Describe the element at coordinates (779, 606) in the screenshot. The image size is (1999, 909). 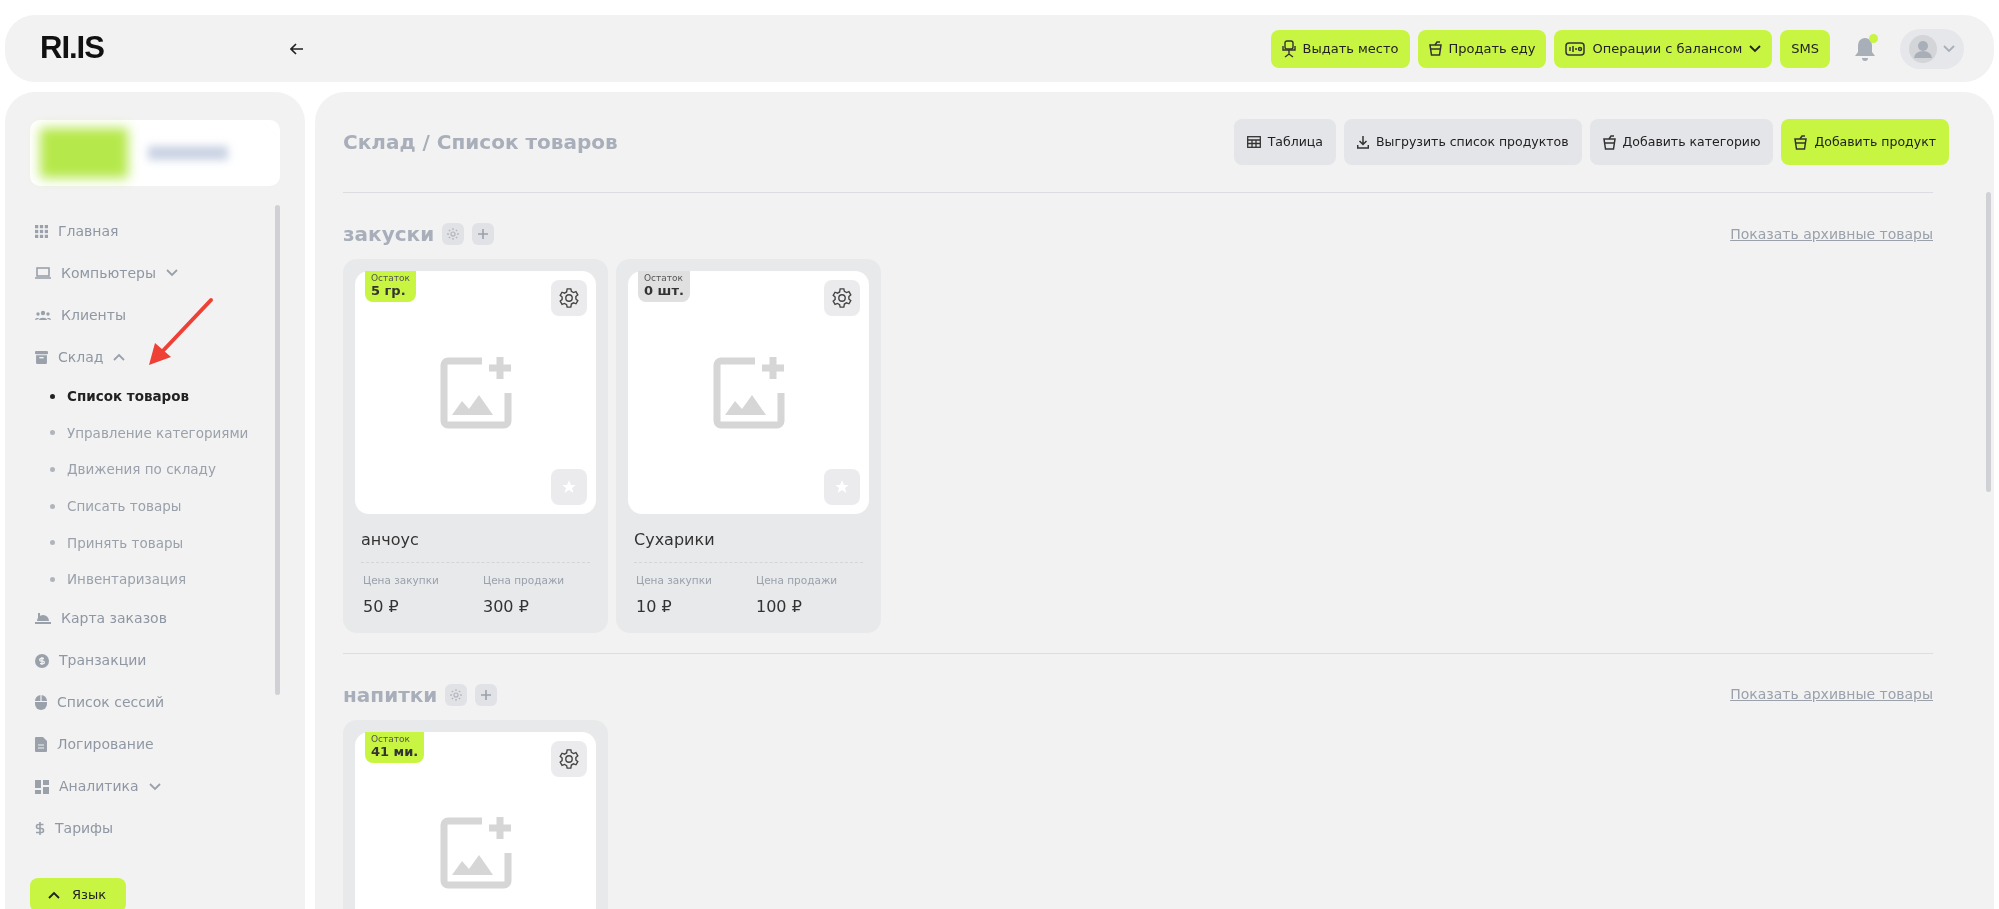
I see `sale-price: 100 ₽` at that location.